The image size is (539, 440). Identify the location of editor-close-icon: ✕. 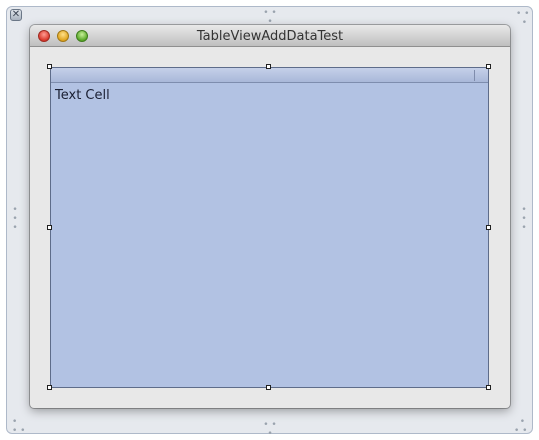
(16, 15).